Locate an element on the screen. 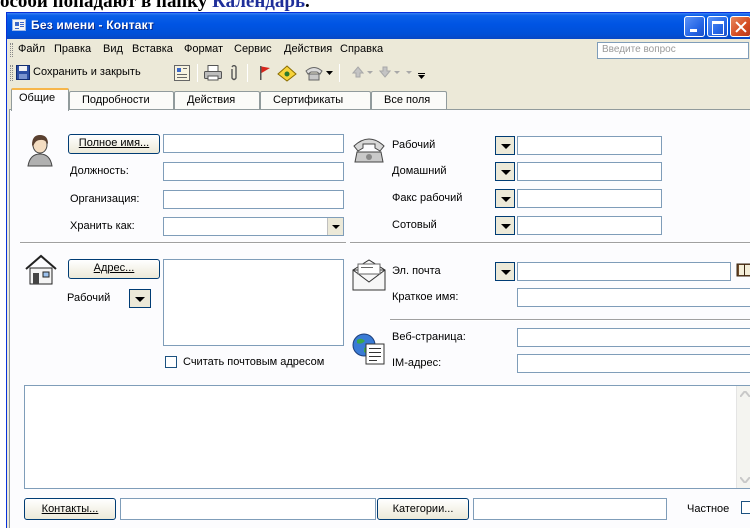  menu-format: Формат is located at coordinates (203, 49).